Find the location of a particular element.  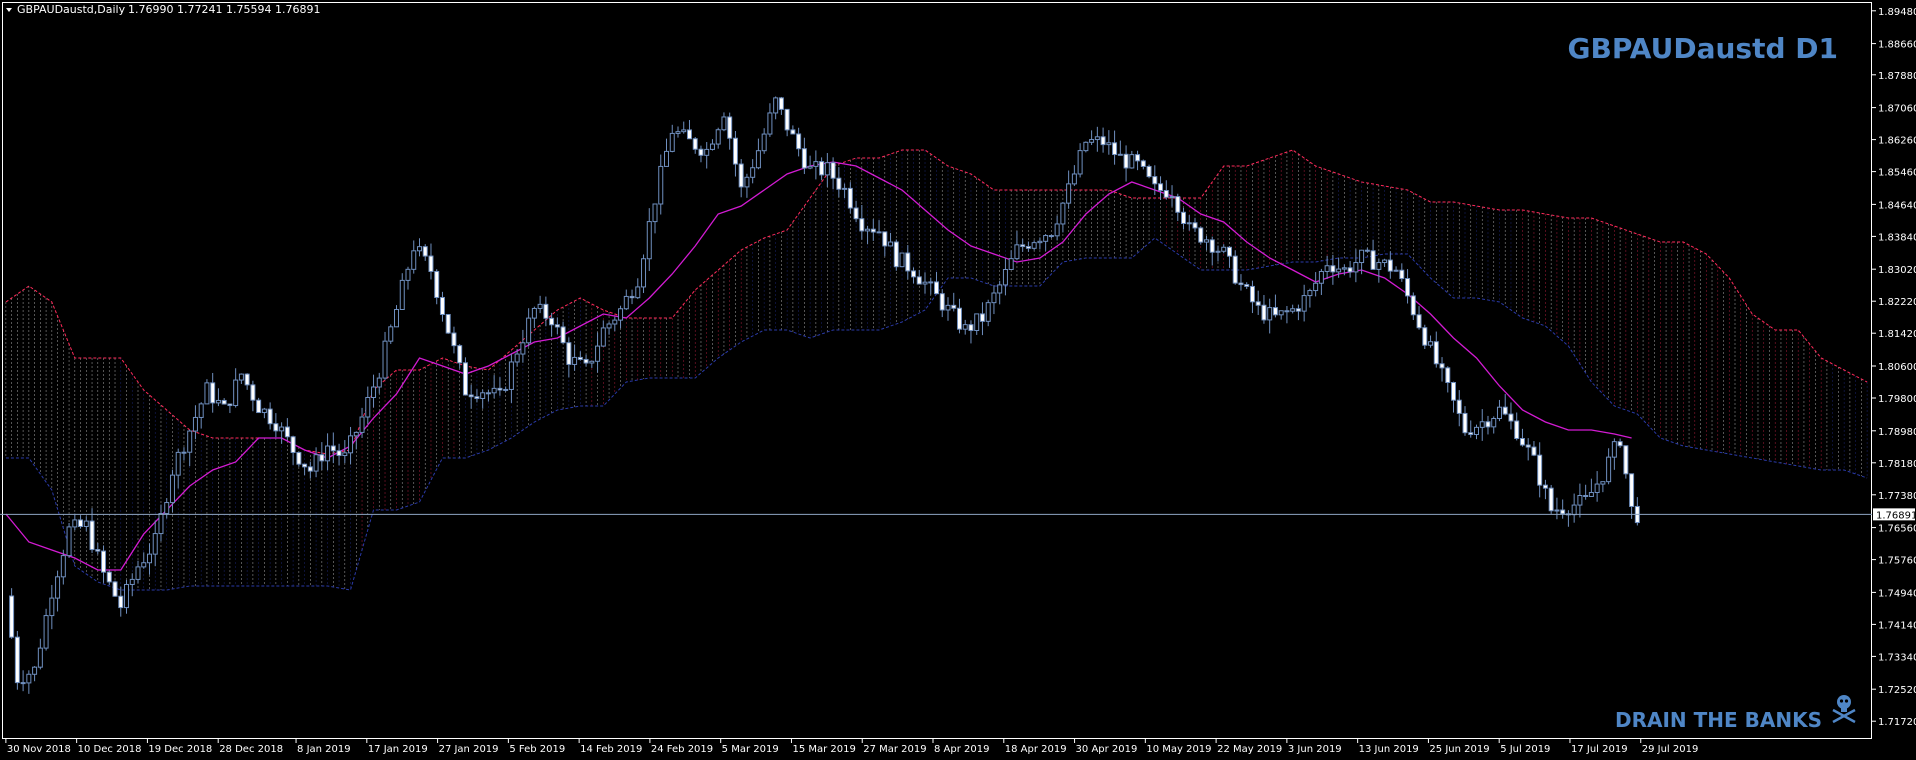

x-tick-label: 19 Dec 2018 is located at coordinates (180, 749).